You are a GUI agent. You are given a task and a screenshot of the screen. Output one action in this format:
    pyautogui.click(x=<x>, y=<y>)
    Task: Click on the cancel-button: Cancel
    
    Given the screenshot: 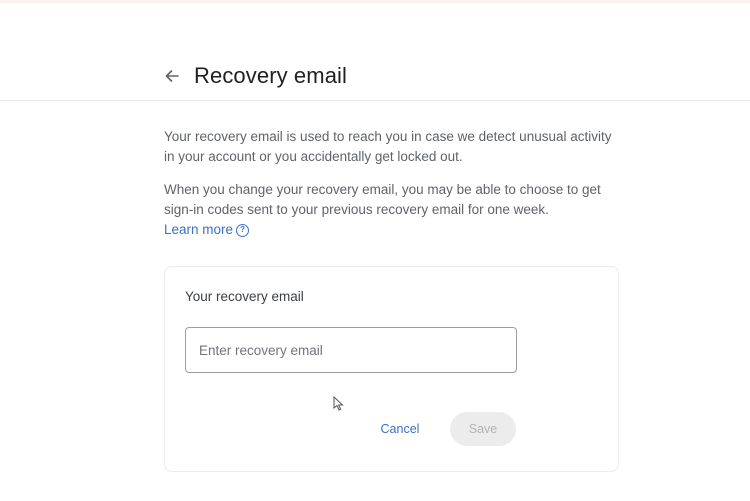 What is the action you would take?
    pyautogui.click(x=400, y=429)
    